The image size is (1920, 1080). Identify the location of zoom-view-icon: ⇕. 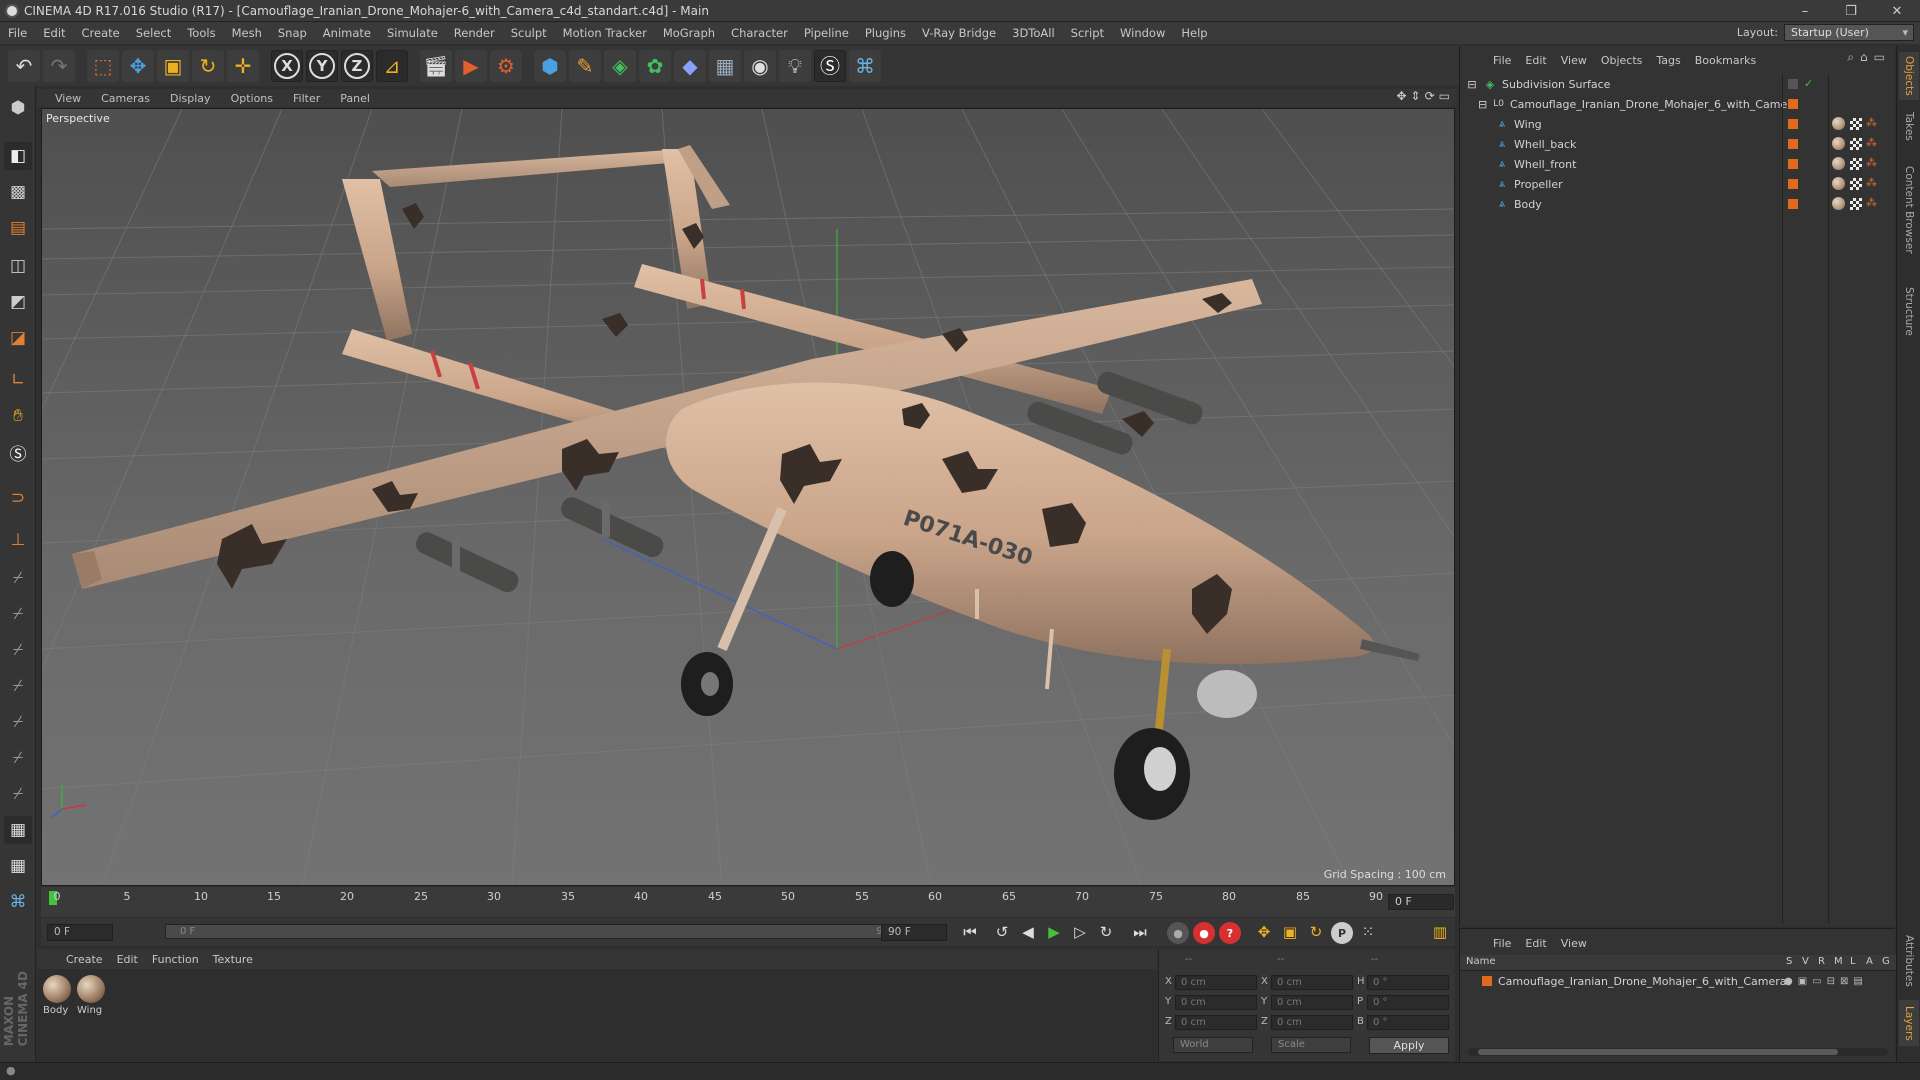
(1416, 96).